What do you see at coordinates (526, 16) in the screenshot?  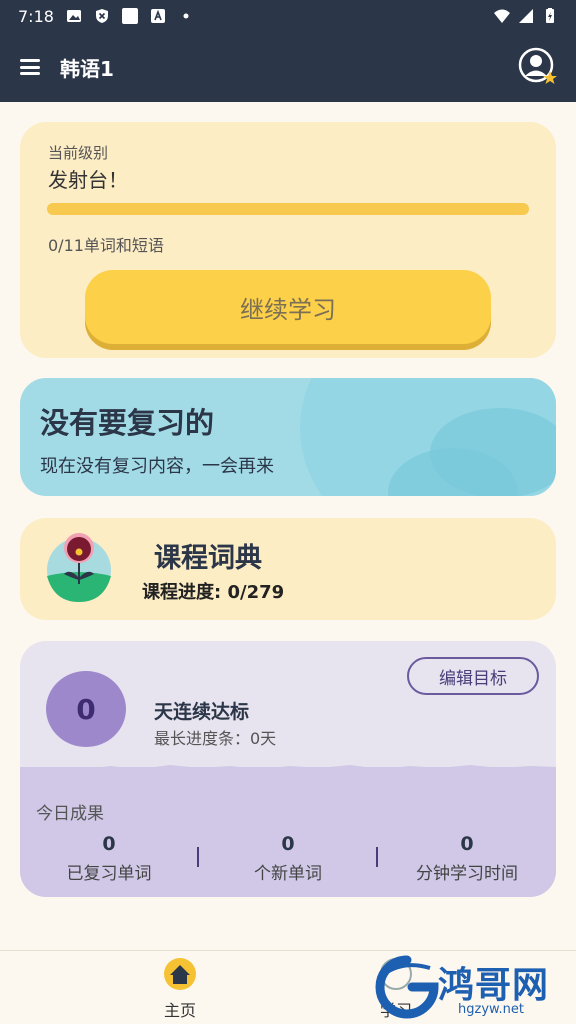 I see `signal-icon` at bounding box center [526, 16].